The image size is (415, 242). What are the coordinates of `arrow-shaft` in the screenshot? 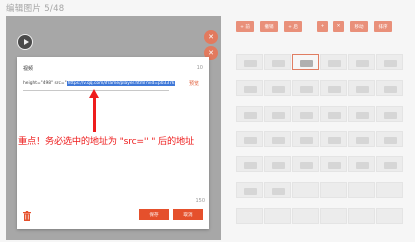 It's located at (94, 113).